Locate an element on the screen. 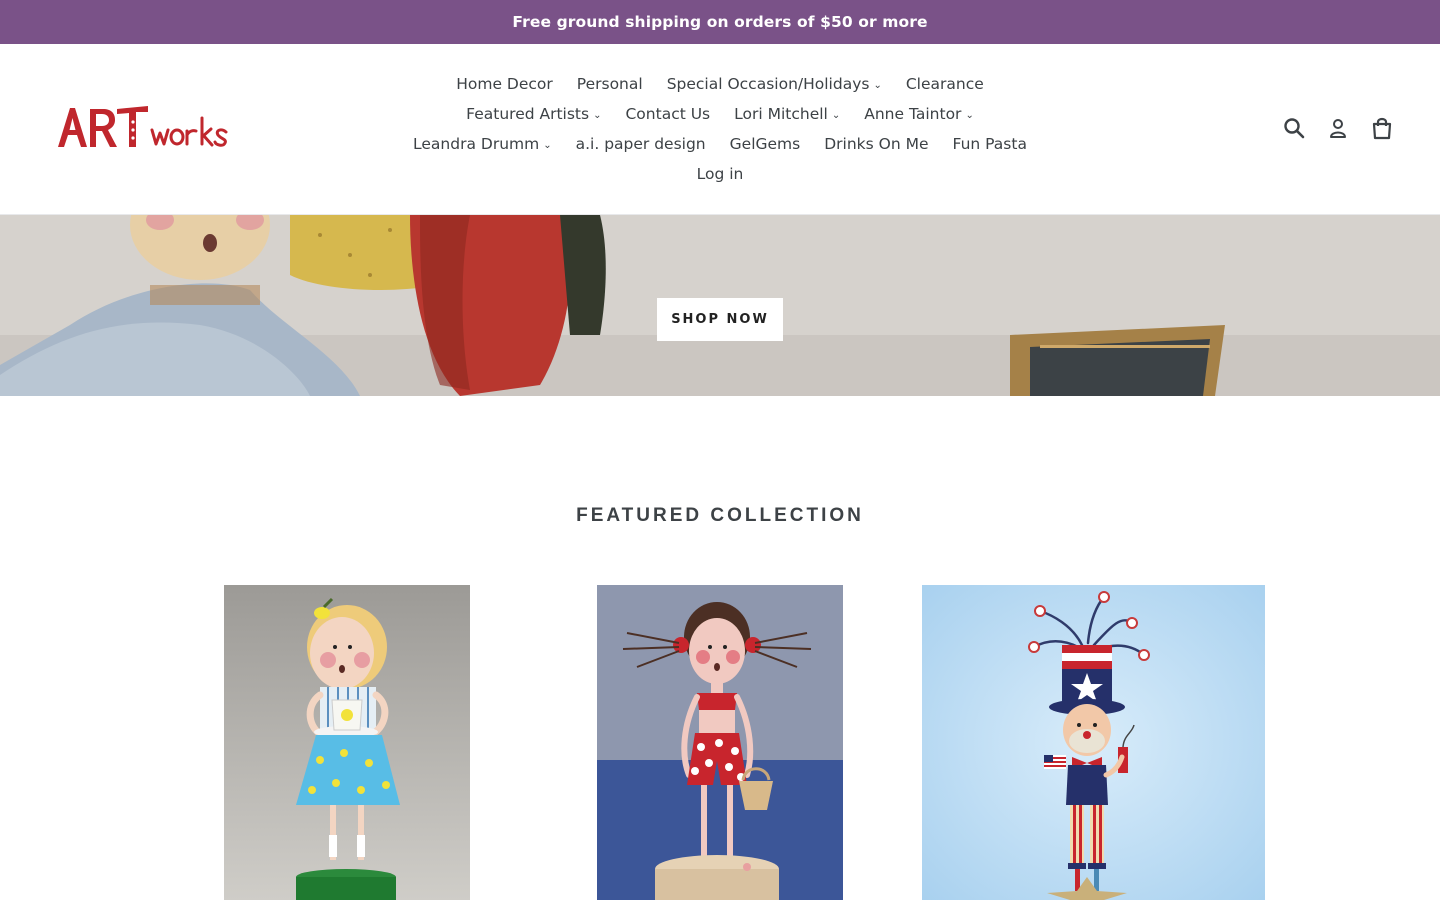  nav-item-ai-paper-design: a.i. paper design is located at coordinates (641, 144).